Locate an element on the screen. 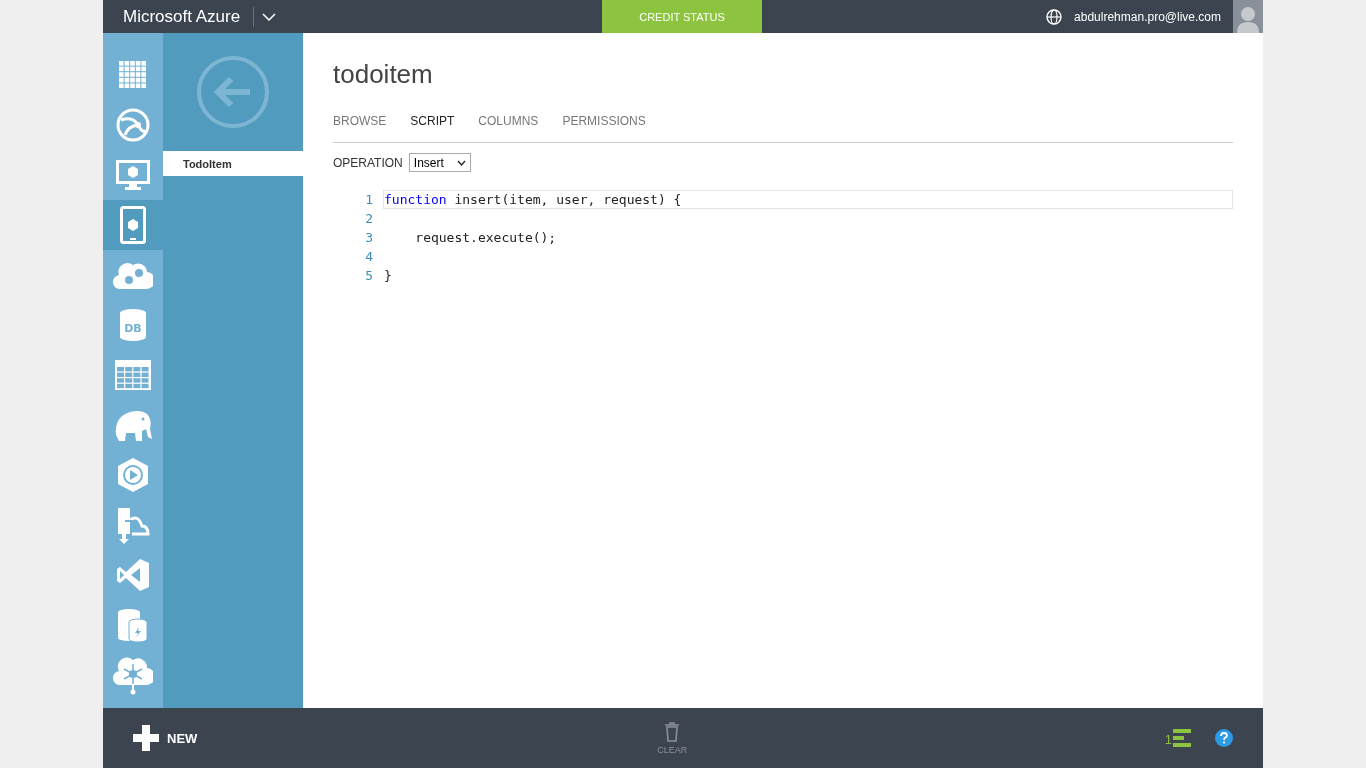 This screenshot has width=1366, height=768. database-icon: DB is located at coordinates (133, 325).